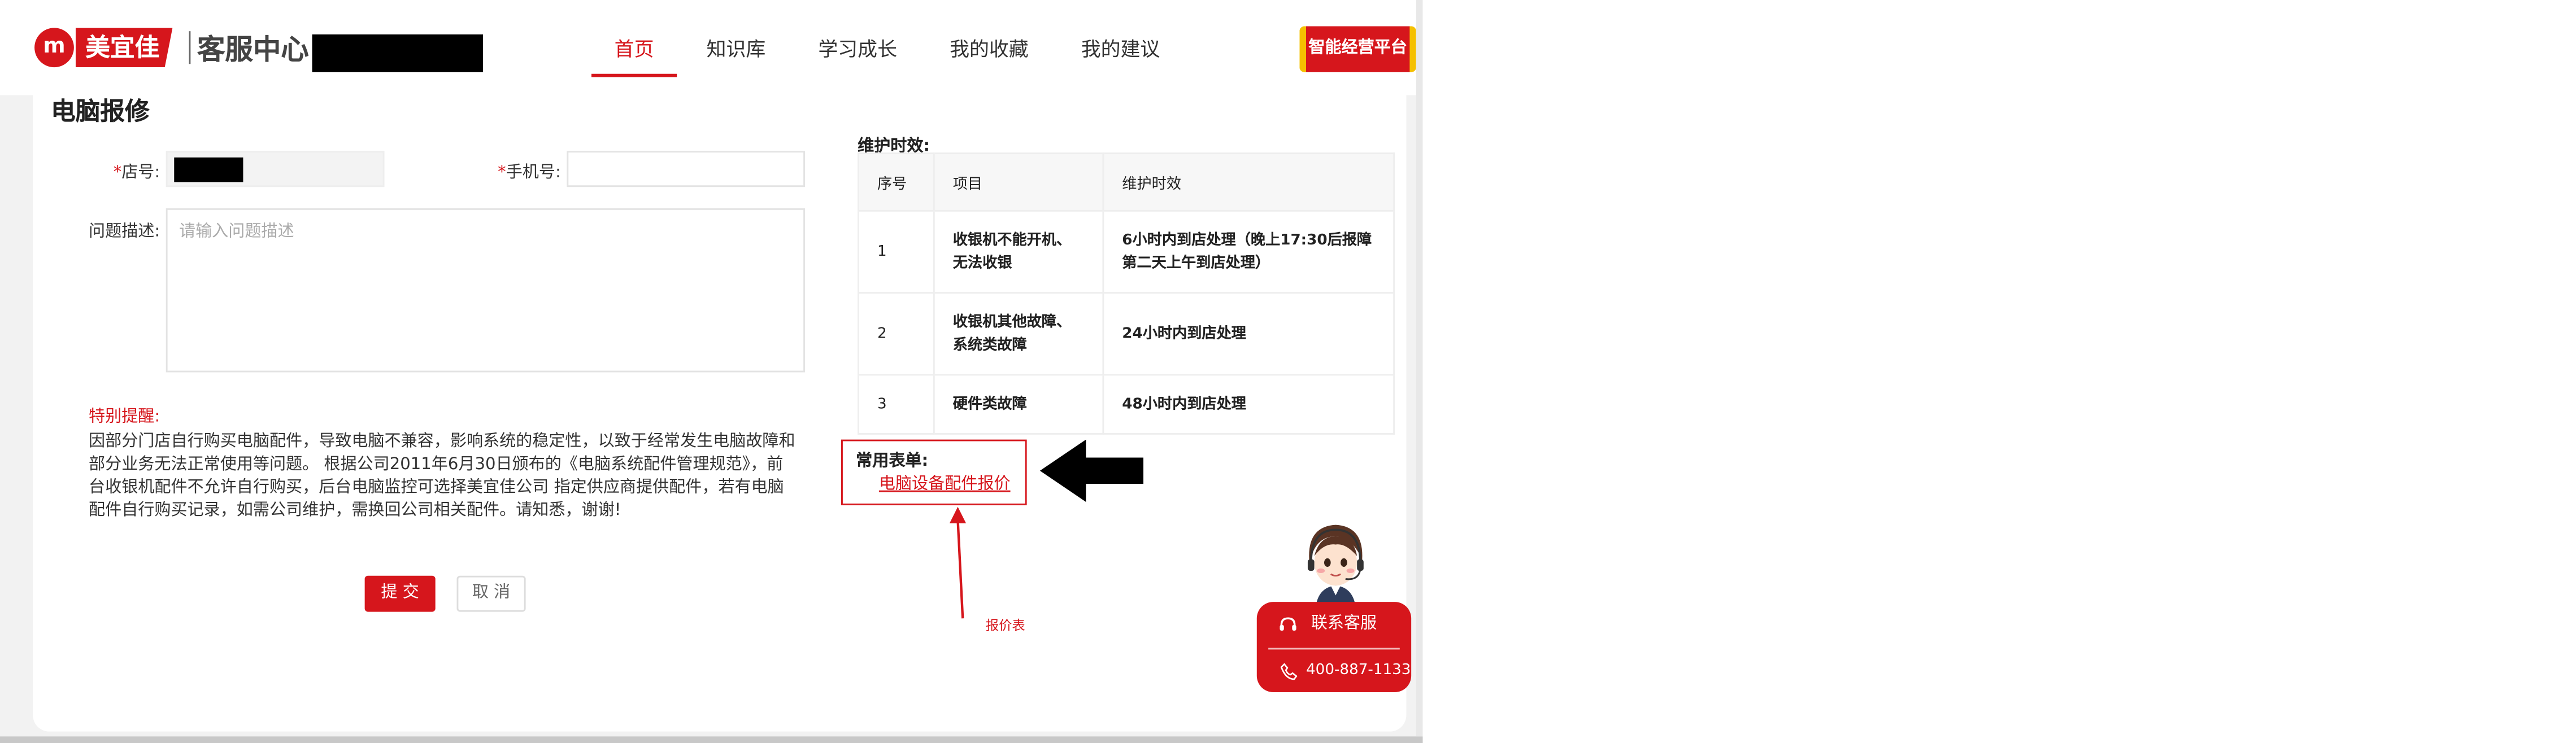 This screenshot has height=743, width=2576. Describe the element at coordinates (1196, 263) in the screenshot. I see `cell-time-line: 第二天上午到店处理）` at that location.